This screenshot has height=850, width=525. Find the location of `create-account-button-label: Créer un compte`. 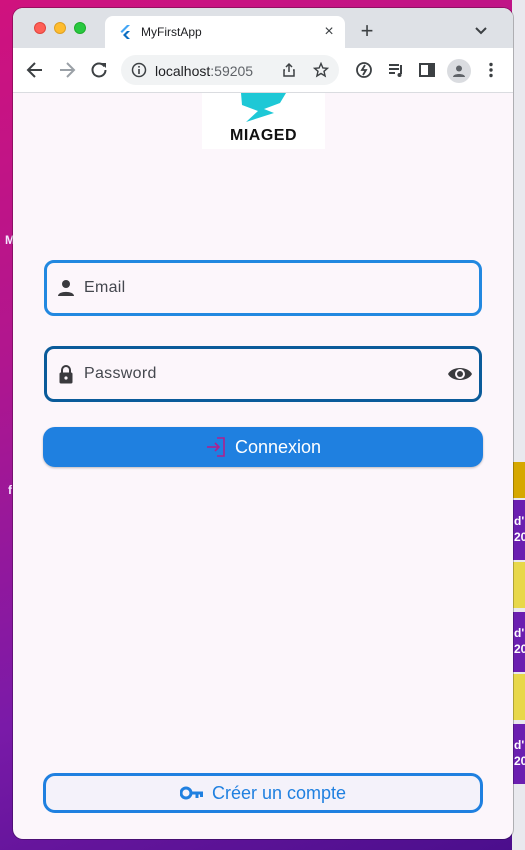

create-account-button-label: Créer un compte is located at coordinates (279, 792).